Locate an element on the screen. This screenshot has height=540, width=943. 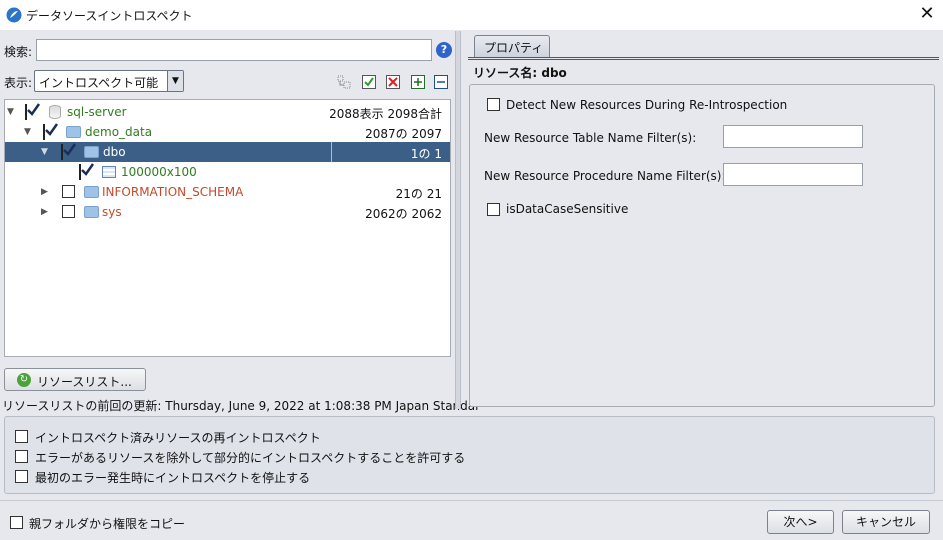
tree-item-label: INFORMATION_SCHEMA is located at coordinates (173, 192).